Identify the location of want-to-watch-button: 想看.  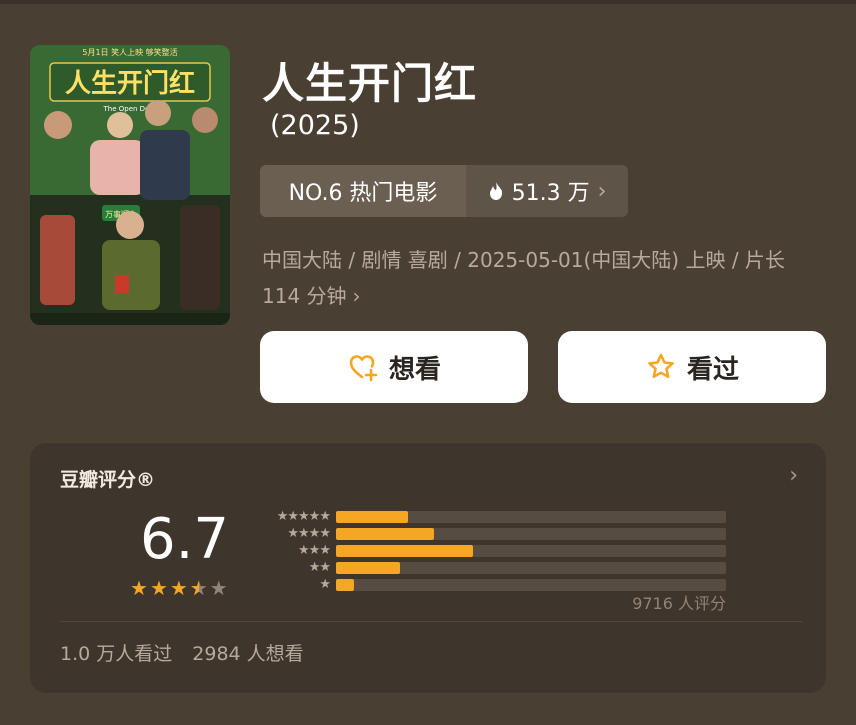
(394, 367).